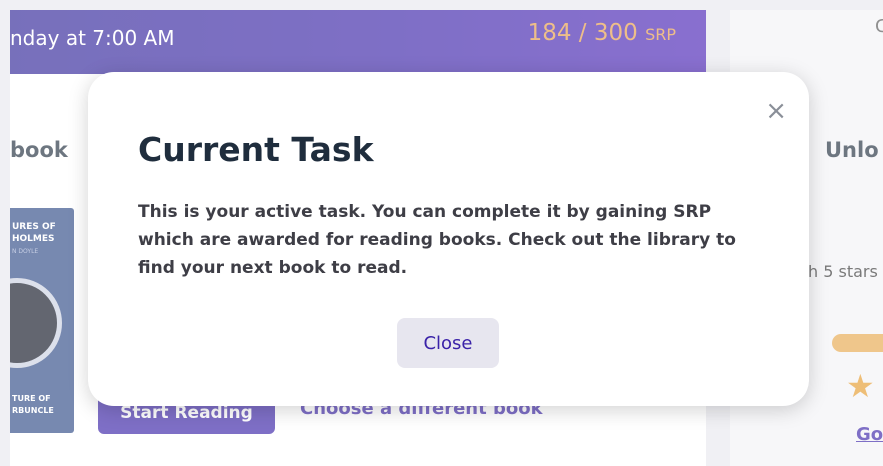  I want to click on close-icon: ×, so click(776, 111).